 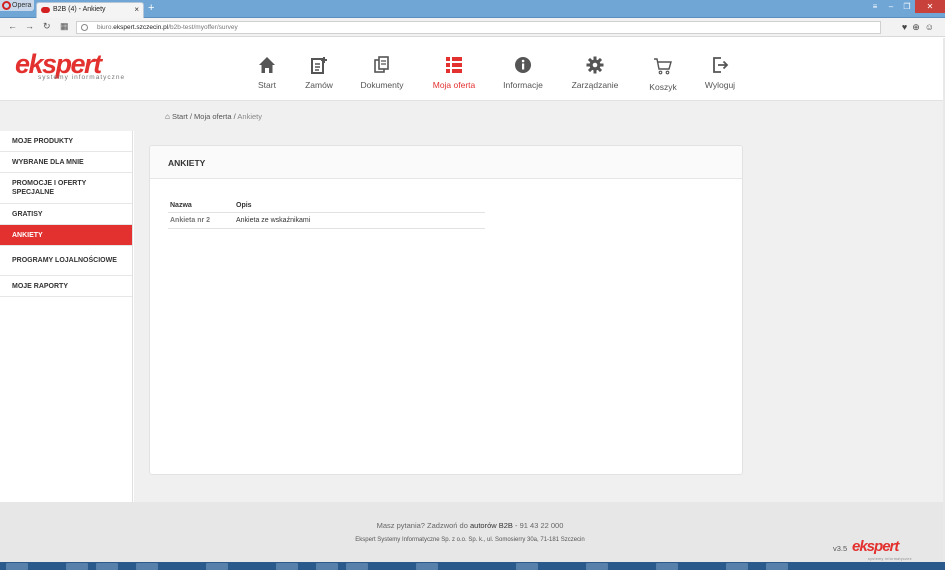 I want to click on os-taskbar, so click(x=472, y=566).